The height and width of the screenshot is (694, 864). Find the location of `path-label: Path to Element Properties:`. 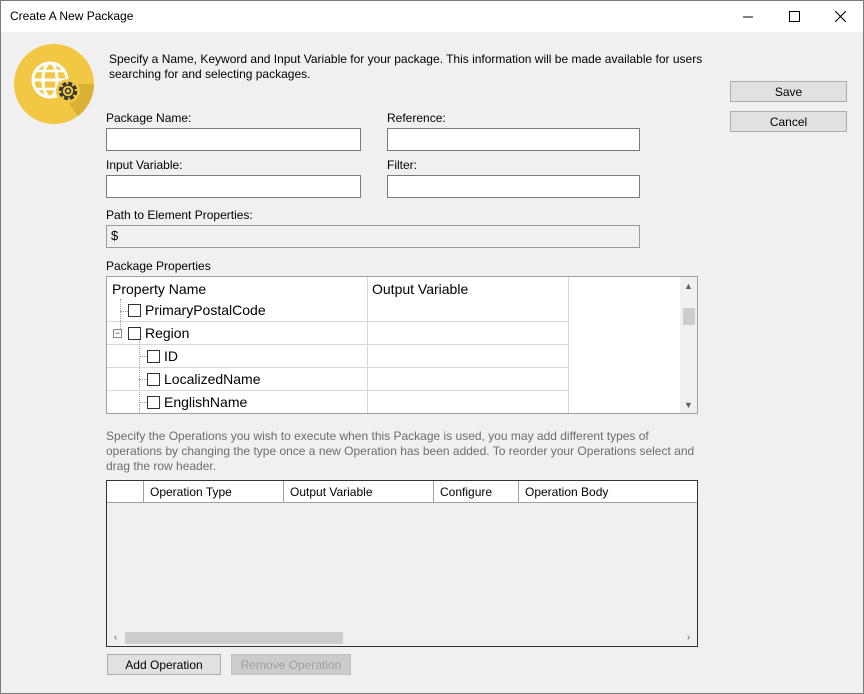

path-label: Path to Element Properties: is located at coordinates (179, 215).